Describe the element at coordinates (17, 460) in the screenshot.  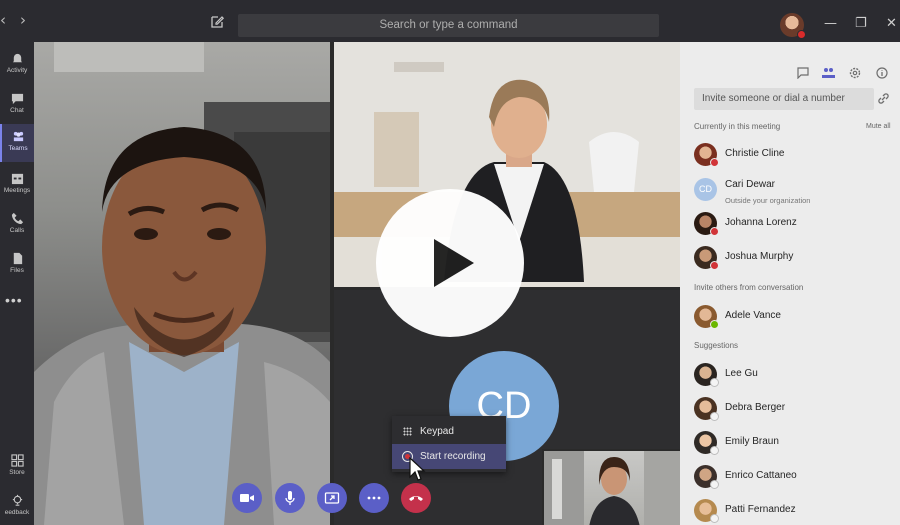
I see `store-icon` at that location.